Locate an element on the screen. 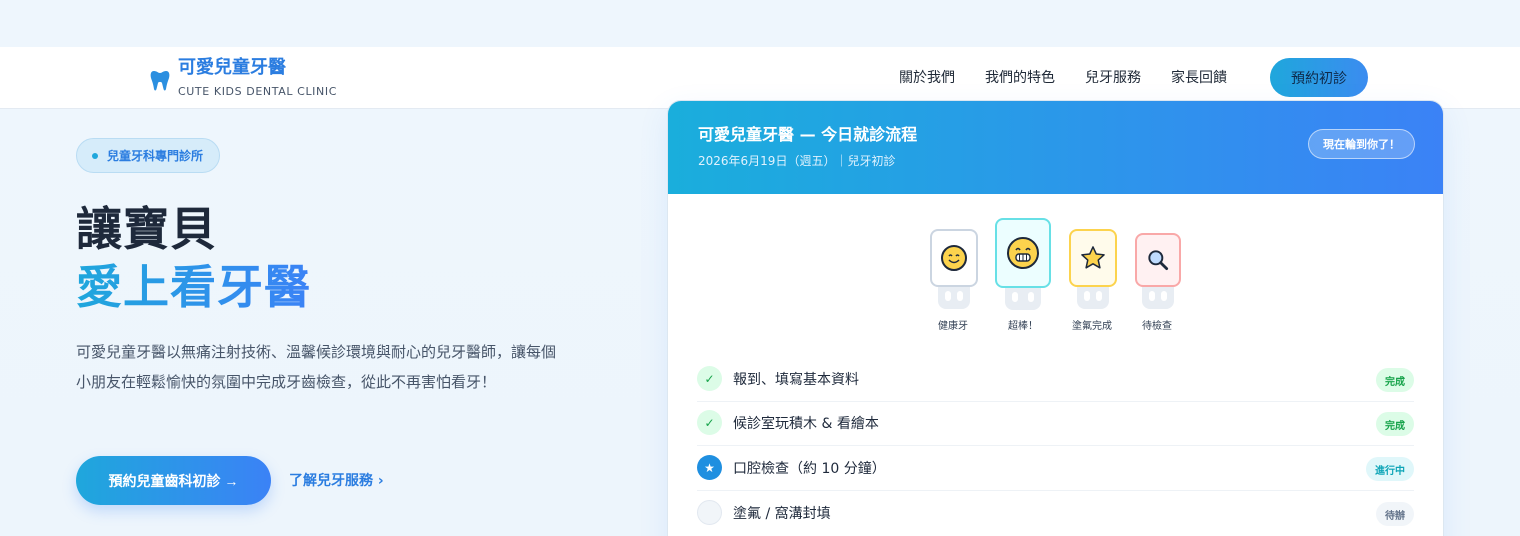 The width and height of the screenshot is (1520, 536). status-badge: 待辦 is located at coordinates (1395, 514).